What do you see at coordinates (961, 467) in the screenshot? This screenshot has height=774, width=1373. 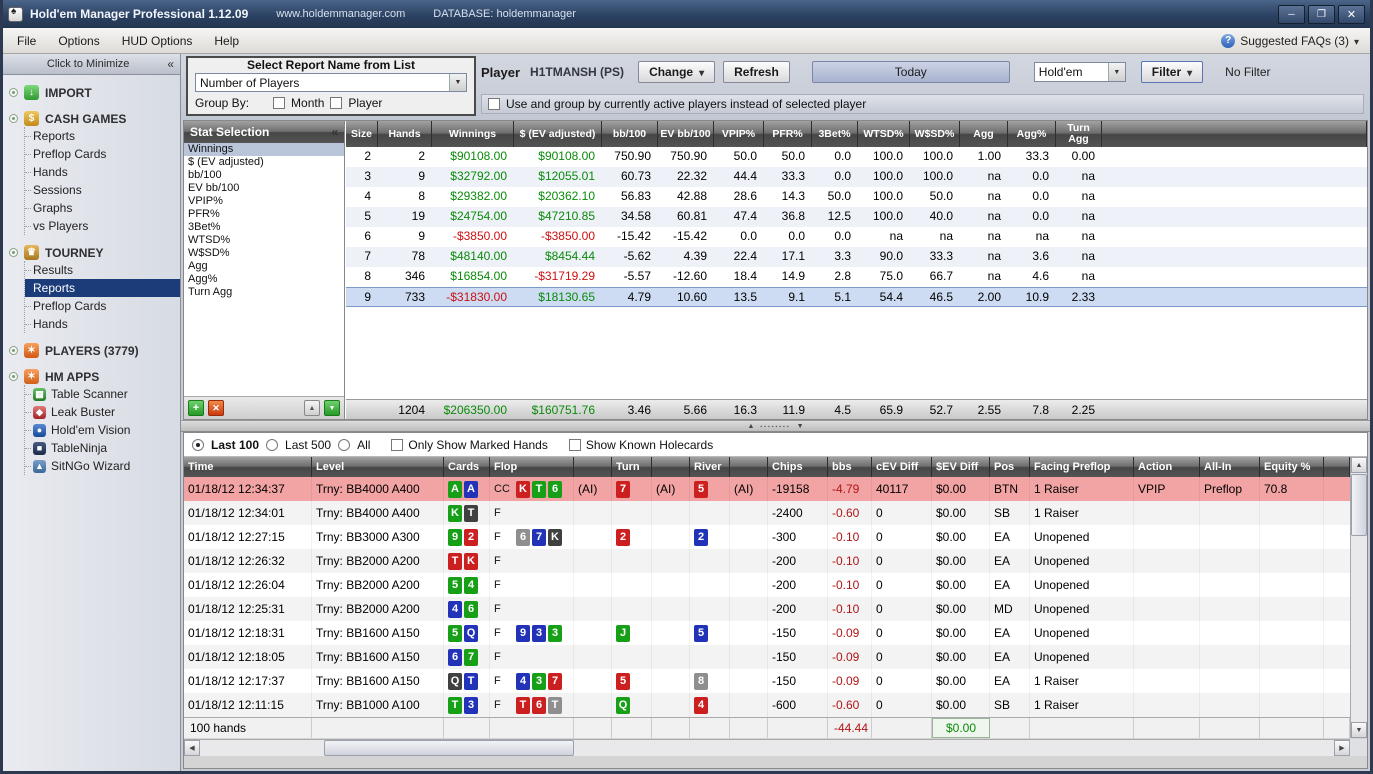 I see `hands-col-ev-diff: $EV Diff` at bounding box center [961, 467].